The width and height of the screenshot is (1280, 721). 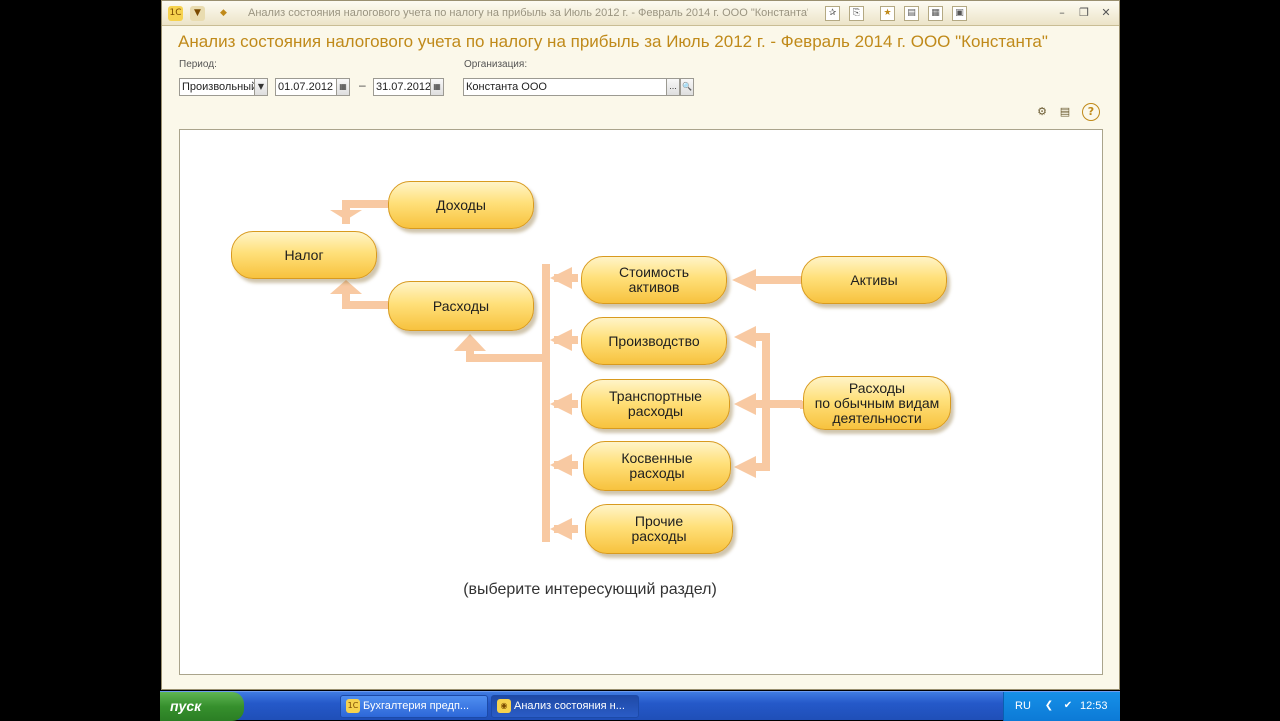 I want to click on start-label: пуск, so click(x=186, y=706).